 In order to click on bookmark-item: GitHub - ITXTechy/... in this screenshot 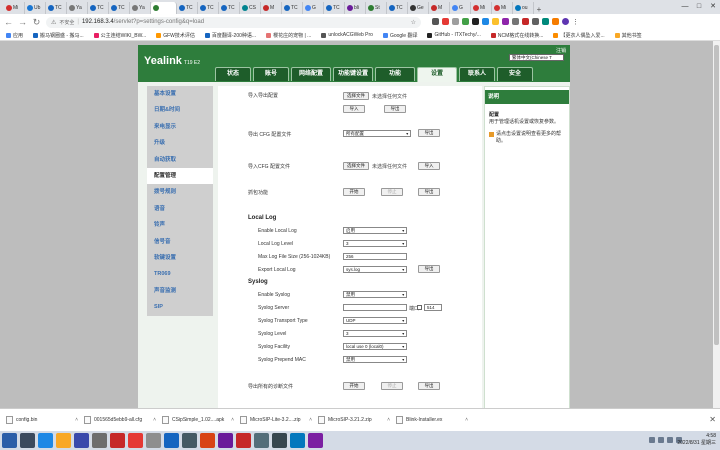, I will do `click(454, 35)`.